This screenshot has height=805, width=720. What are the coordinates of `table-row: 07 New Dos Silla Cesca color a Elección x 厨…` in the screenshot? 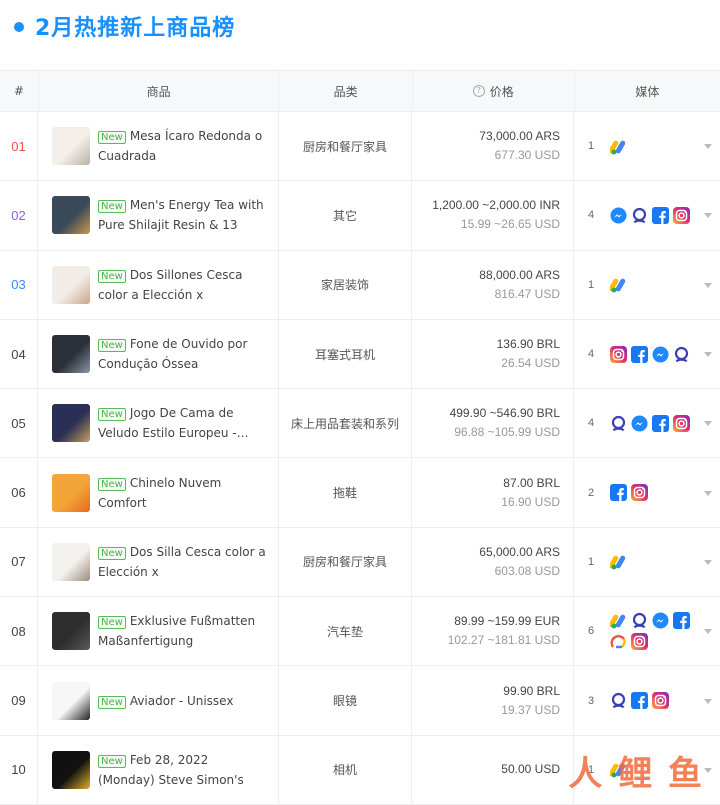 It's located at (360, 562).